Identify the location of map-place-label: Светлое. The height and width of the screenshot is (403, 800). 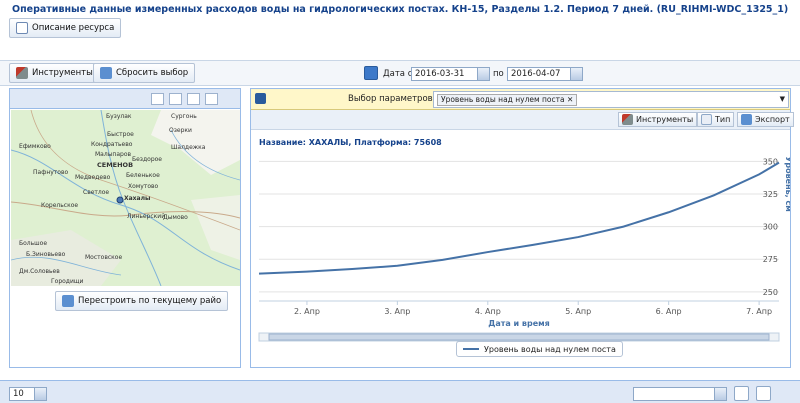
(96, 192).